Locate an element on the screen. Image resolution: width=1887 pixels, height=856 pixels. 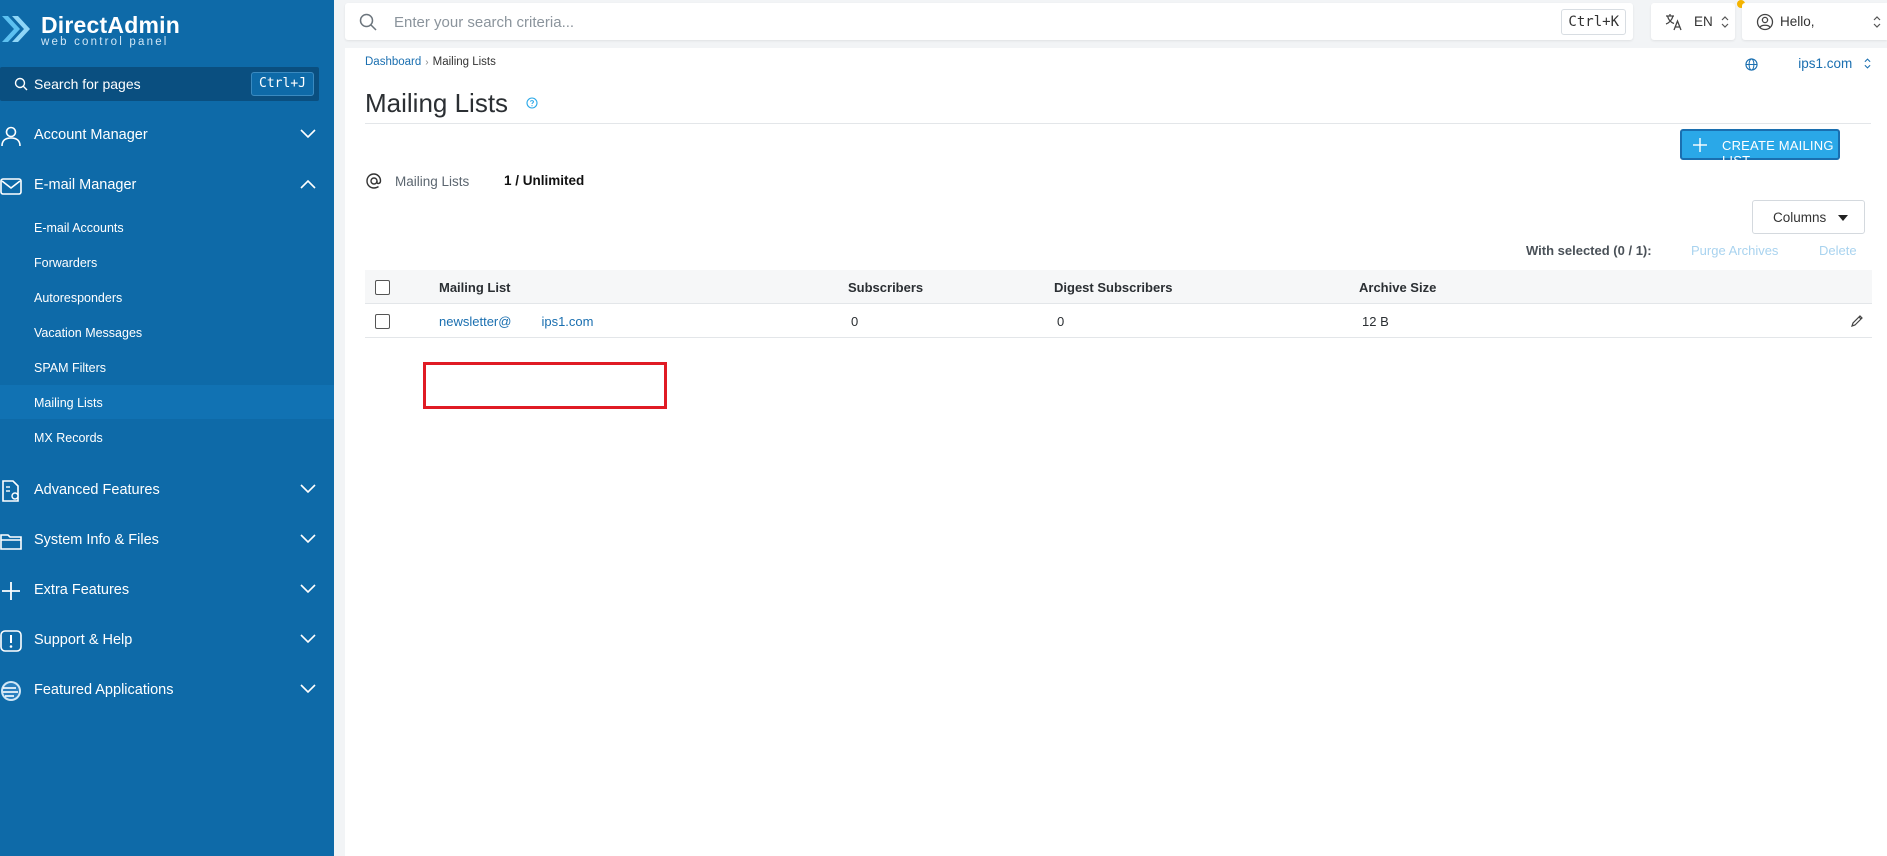
help-icon is located at coordinates (532, 103).